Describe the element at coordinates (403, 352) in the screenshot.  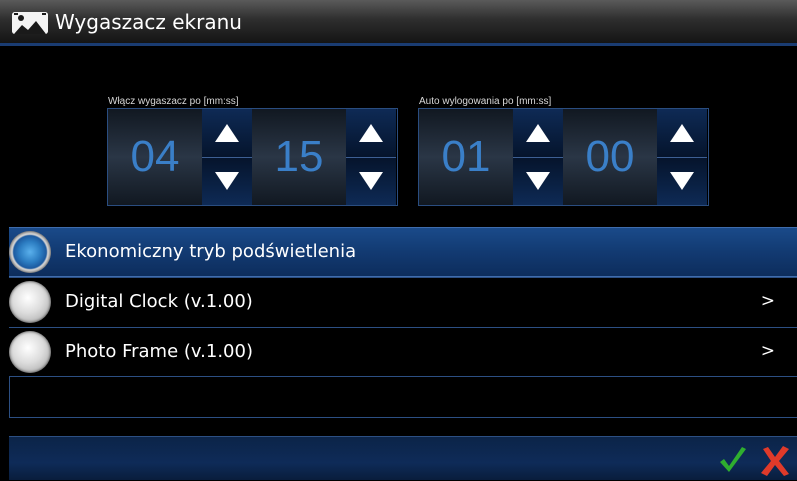
I see `option-photo-frame: Photo Frame (v.1.00) >` at that location.